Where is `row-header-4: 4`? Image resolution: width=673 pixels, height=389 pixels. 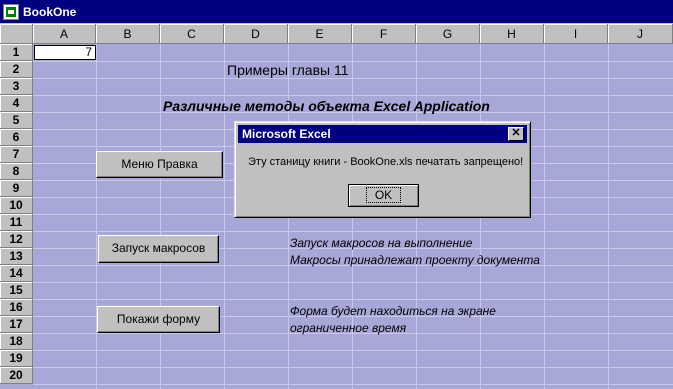
row-header-4: 4 is located at coordinates (16, 103).